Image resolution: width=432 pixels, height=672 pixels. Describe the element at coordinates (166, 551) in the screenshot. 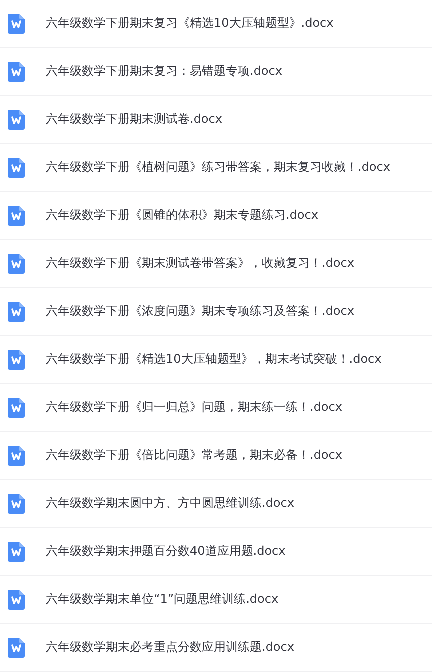

I see `file-name: 六年级数学期末押题百分数40道应用题.docx` at that location.